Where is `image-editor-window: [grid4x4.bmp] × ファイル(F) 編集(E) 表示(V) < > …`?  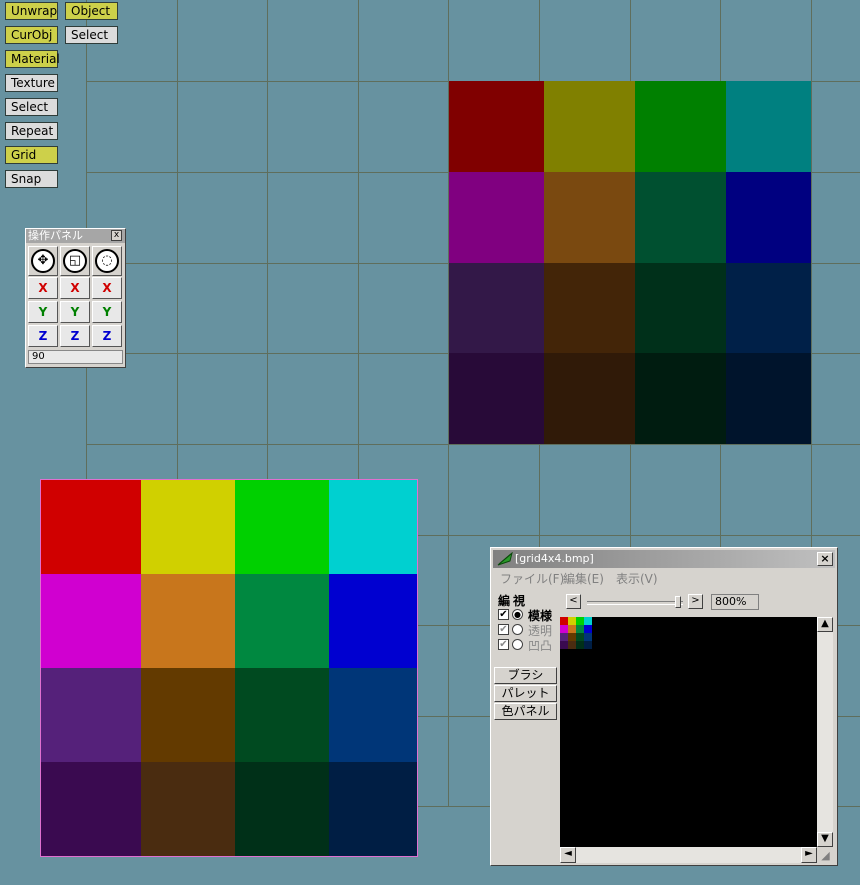
image-editor-window: [grid4x4.bmp] × ファイル(F) 編集(E) 表示(V) < > … is located at coordinates (664, 706).